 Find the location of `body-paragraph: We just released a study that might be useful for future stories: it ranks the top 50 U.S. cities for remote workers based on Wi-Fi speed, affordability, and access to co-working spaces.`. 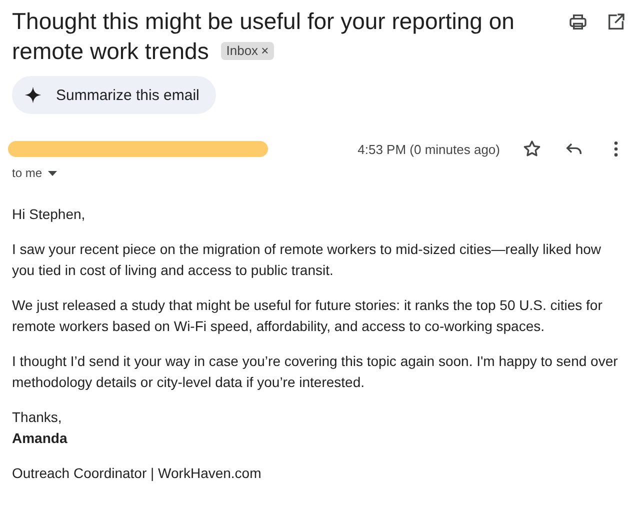

body-paragraph: We just released a study that might be useful for future stories: it ranks the top 50 U.S. cities for remote workers based on Wi-Fi speed, affordability, and access to co-working spaces. is located at coordinates (308, 316).